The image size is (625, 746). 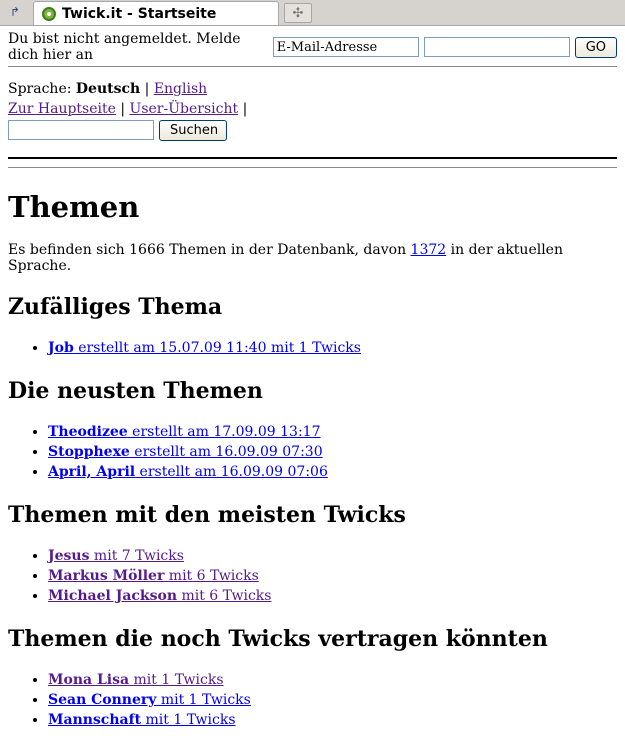 I want to click on topic-link: Mannschaft mit 1 Twicks, so click(x=142, y=720).